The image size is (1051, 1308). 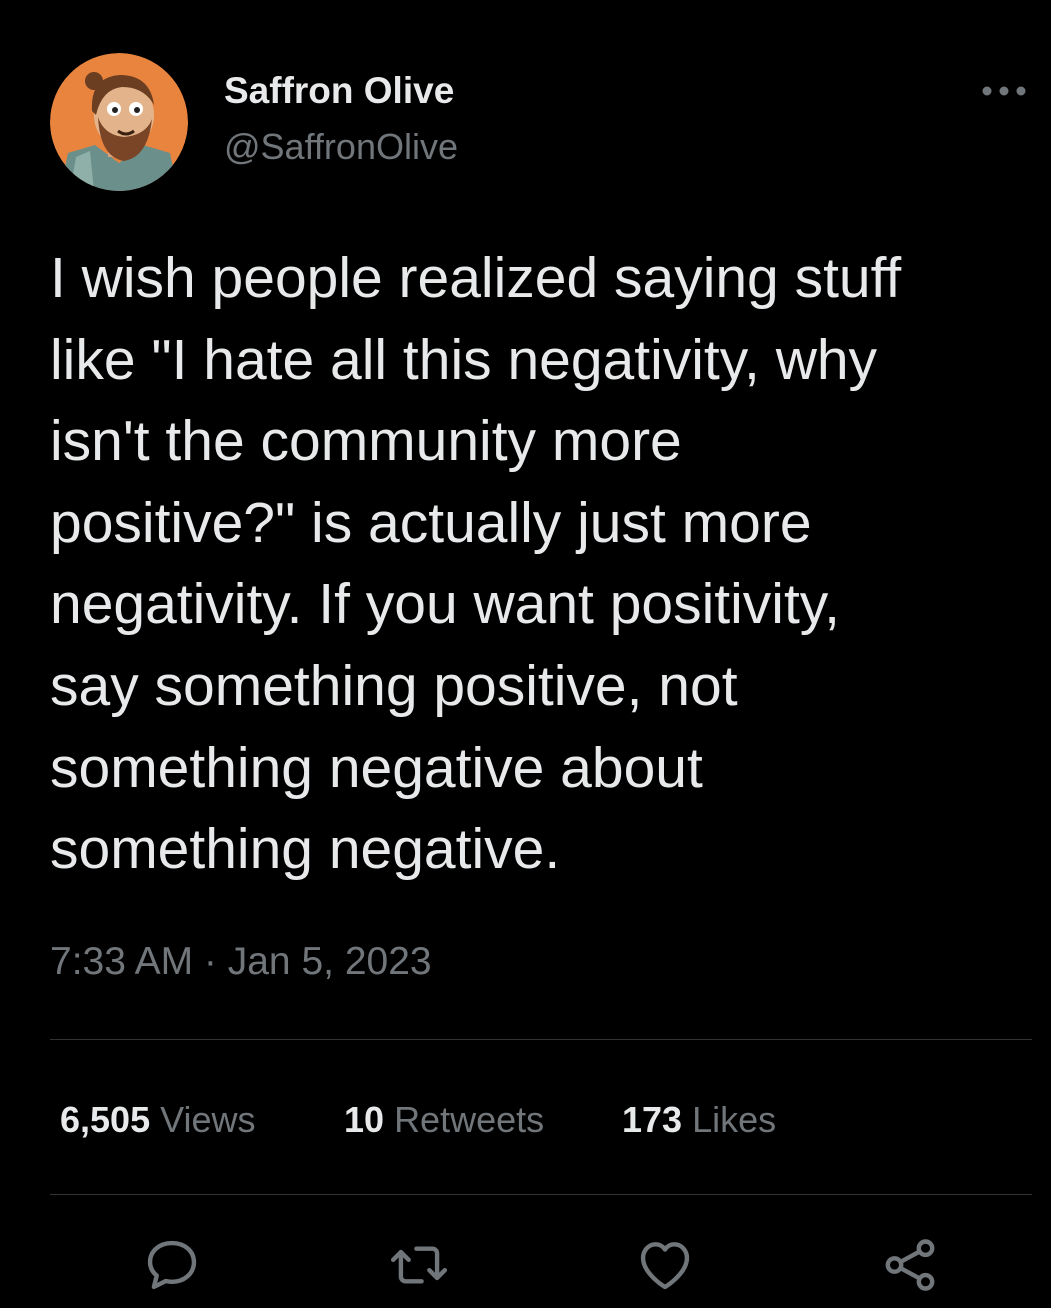 I want to click on more-options-button, so click(x=1004, y=91).